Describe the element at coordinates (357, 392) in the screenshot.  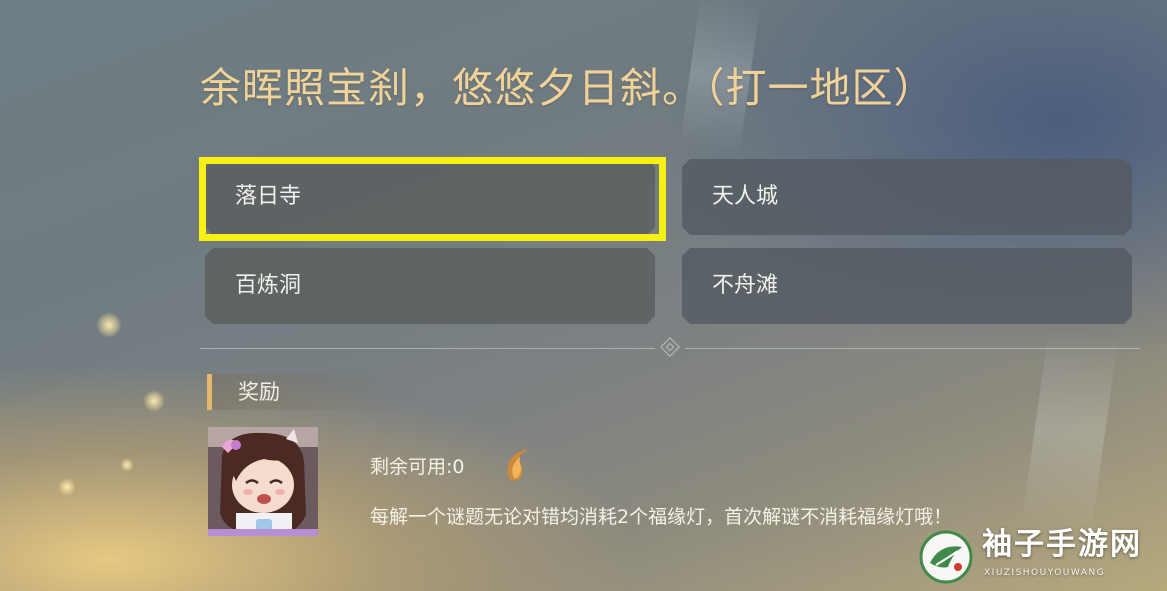
I see `reward-header: 奖励` at that location.